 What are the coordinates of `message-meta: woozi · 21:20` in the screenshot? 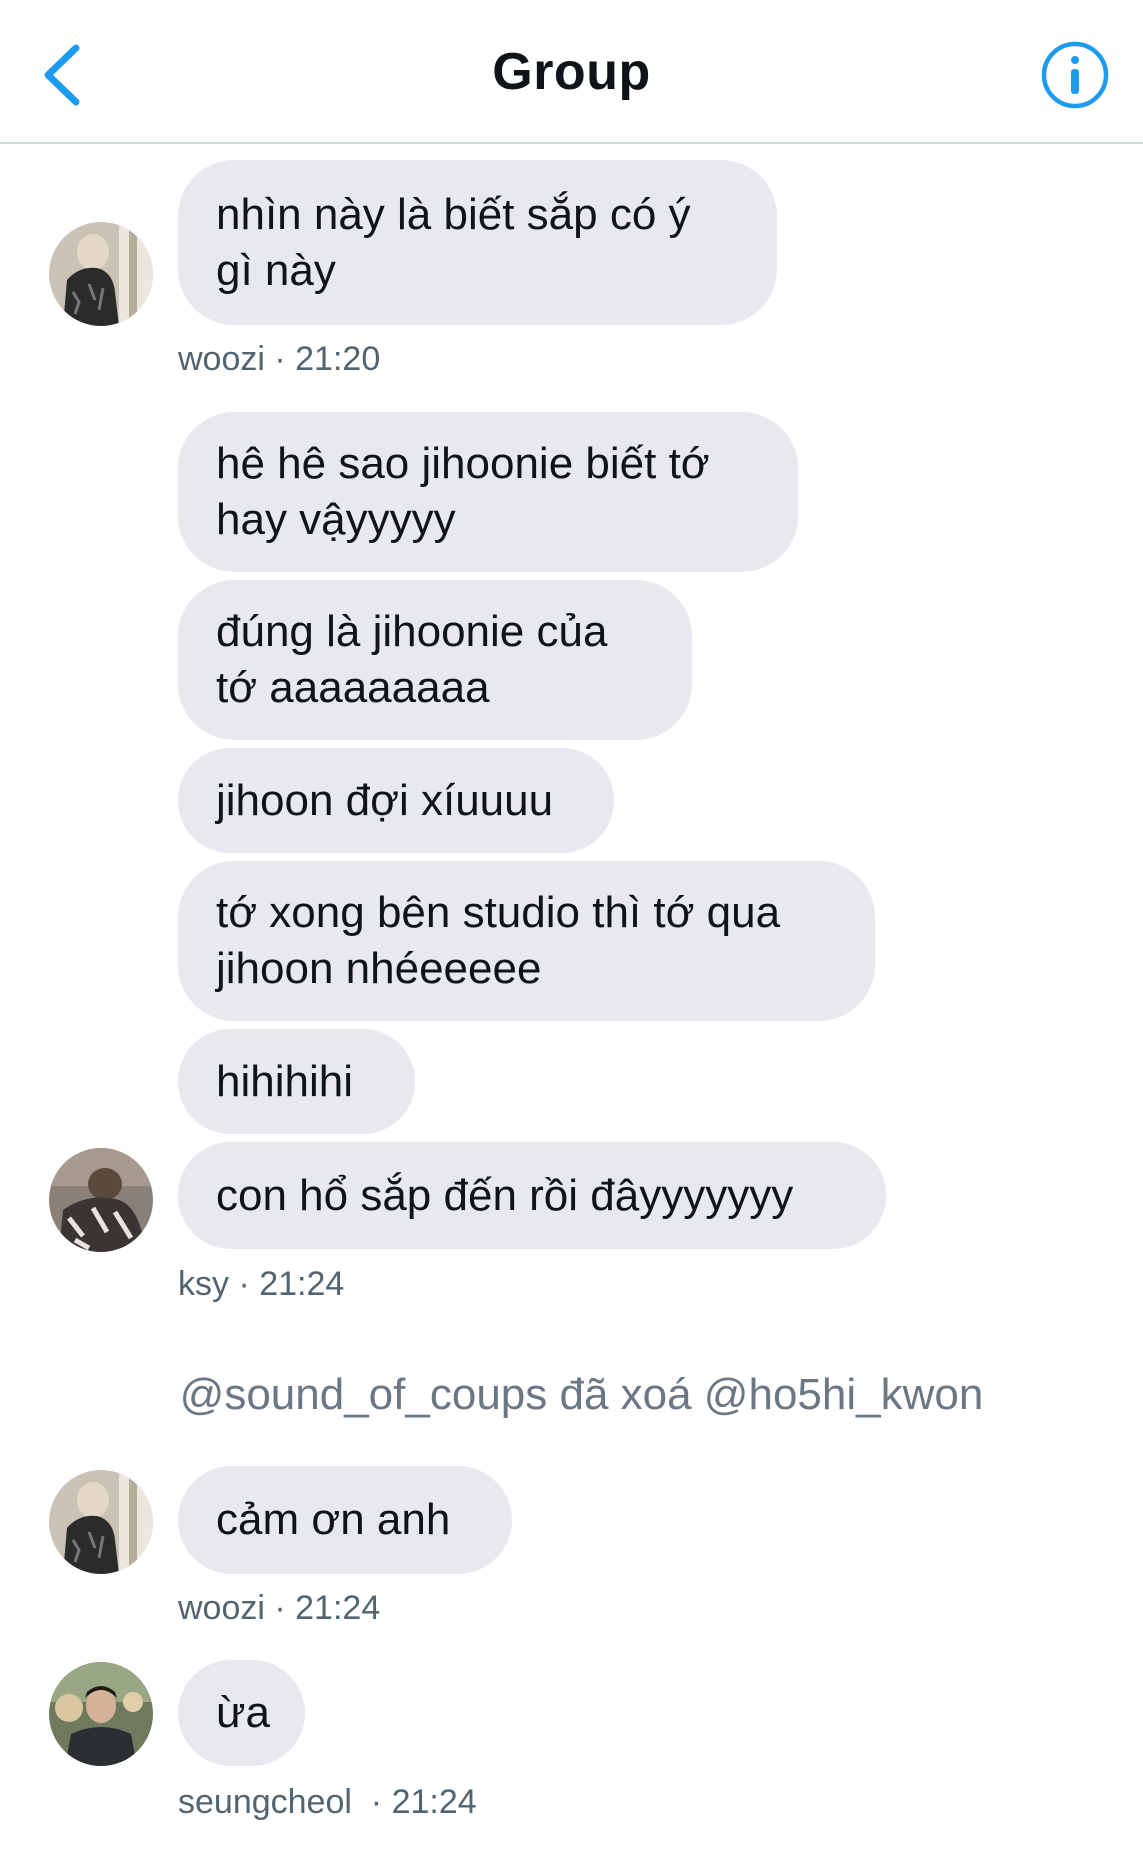 It's located at (279, 359).